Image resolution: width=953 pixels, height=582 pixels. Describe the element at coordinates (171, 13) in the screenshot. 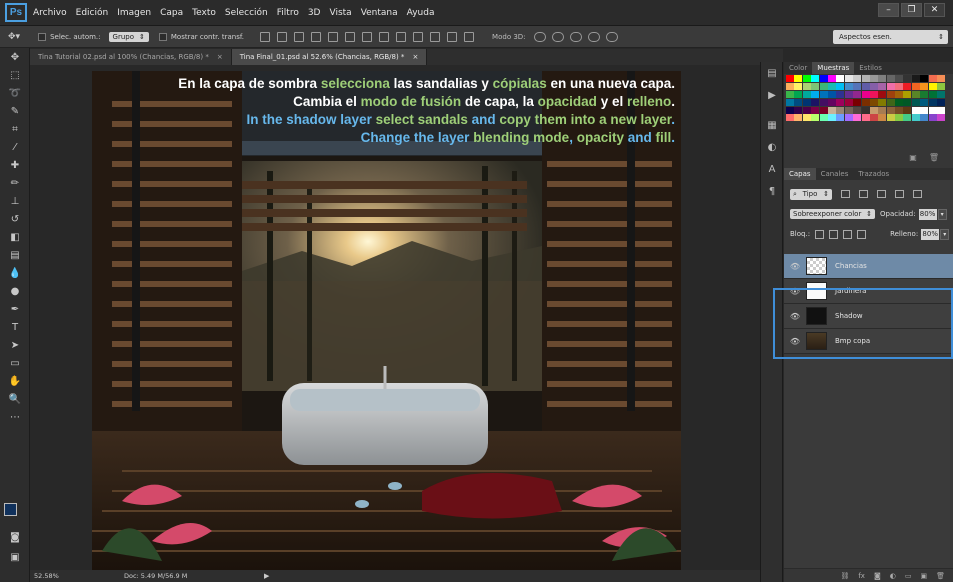

I see `menu-capa: Capa` at that location.